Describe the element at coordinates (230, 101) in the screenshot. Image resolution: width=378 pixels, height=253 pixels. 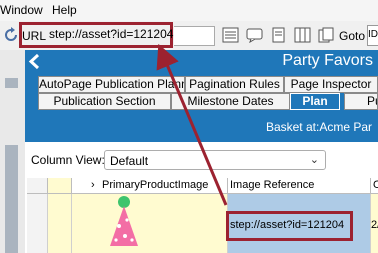
I see `tab-milestone-dates: Milestone Dates` at that location.